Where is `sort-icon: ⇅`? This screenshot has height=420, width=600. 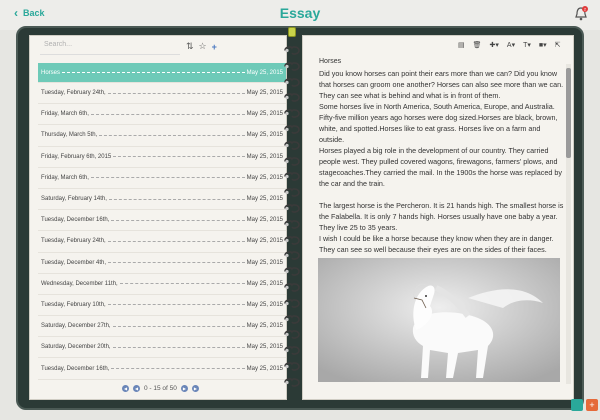 sort-icon: ⇅ is located at coordinates (190, 46).